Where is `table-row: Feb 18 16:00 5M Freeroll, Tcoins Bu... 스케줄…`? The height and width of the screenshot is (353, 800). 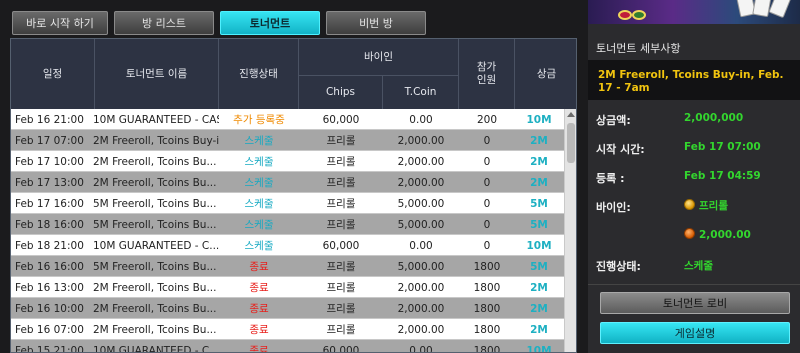
table-row: Feb 18 16:00 5M Freeroll, Tcoins Bu... 스케줄… is located at coordinates (287, 224).